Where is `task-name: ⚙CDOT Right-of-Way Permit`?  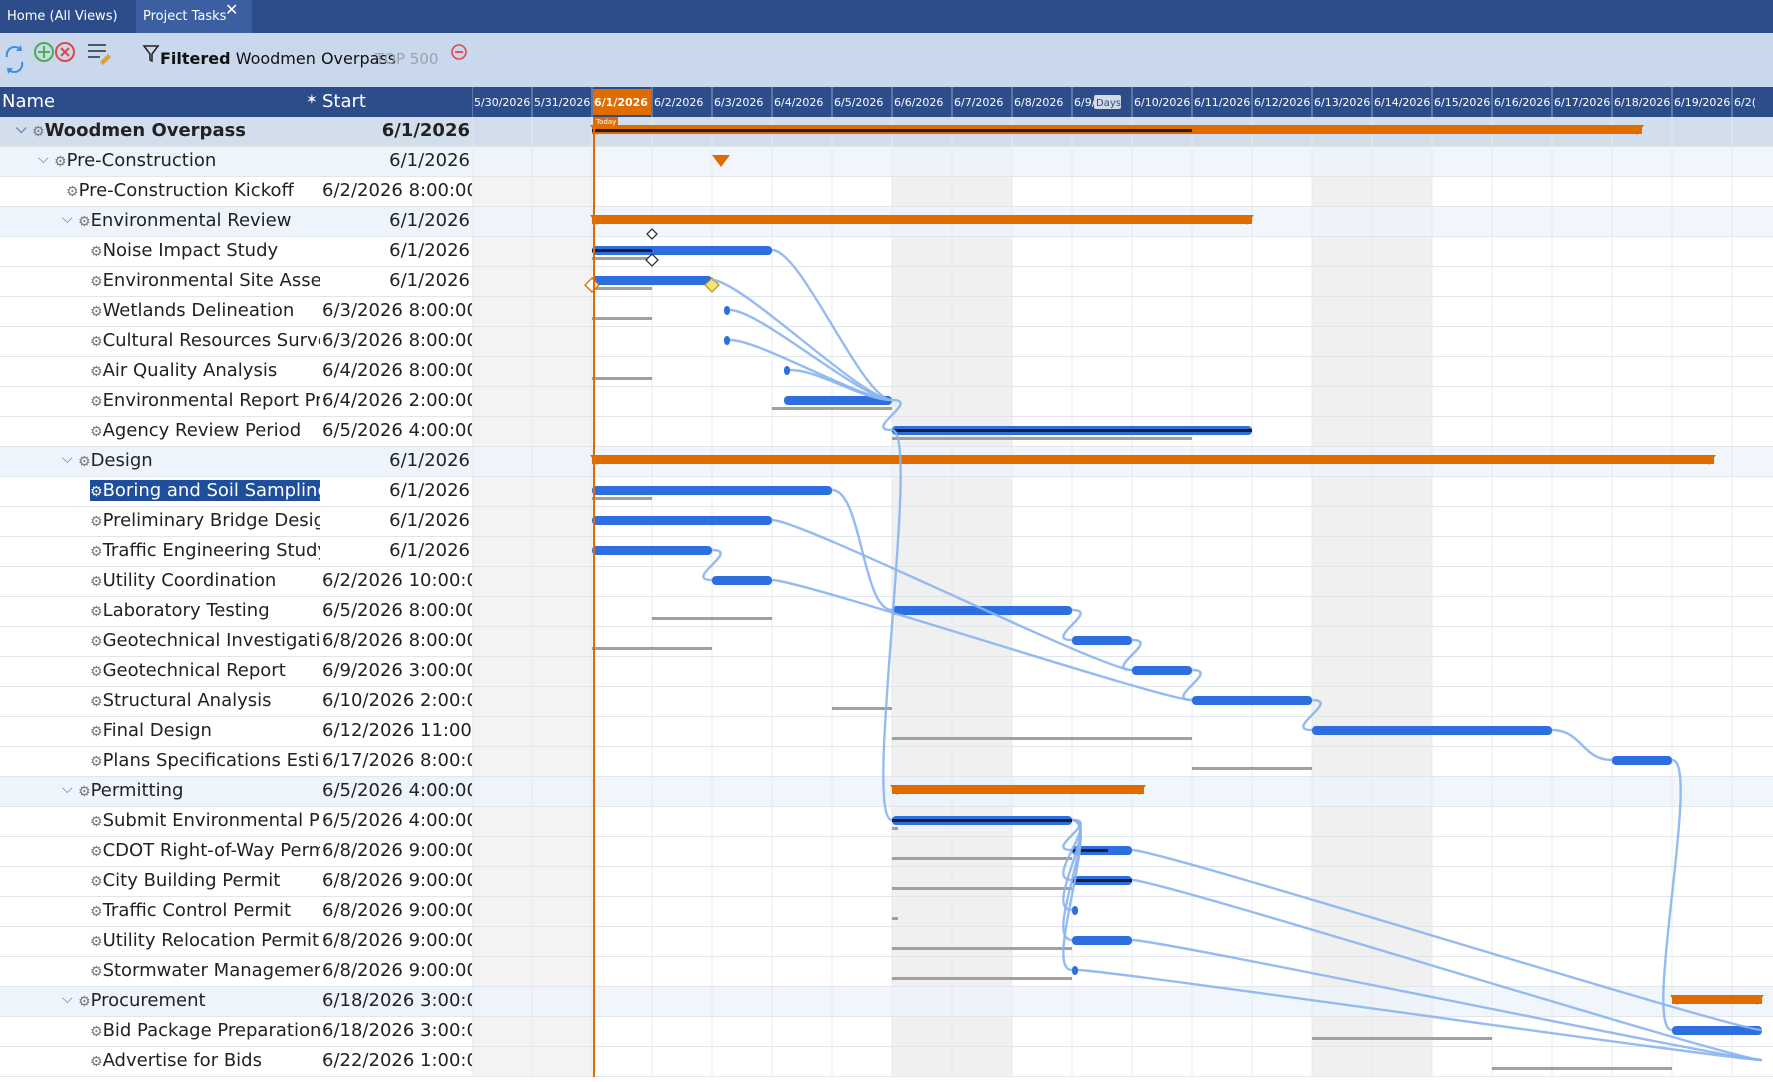 task-name: ⚙CDOT Right-of-Way Permit is located at coordinates (205, 850).